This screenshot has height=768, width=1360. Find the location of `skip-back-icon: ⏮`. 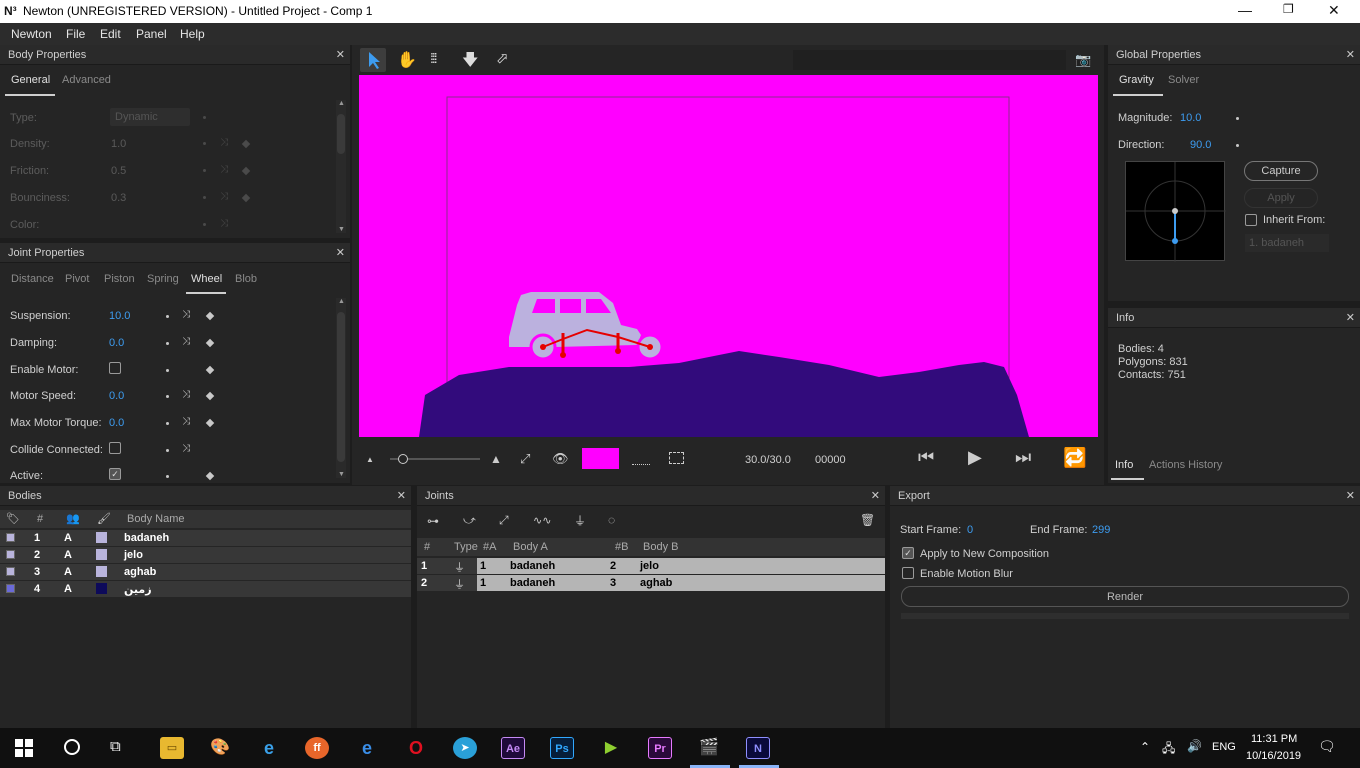

skip-back-icon: ⏮ is located at coordinates (926, 457).